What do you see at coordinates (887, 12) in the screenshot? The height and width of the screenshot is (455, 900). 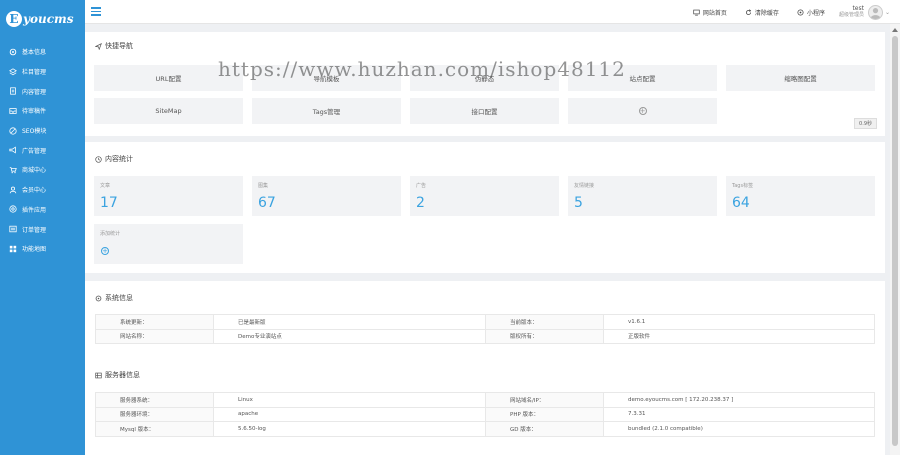 I see `chevron-down-icon: ⌄` at bounding box center [887, 12].